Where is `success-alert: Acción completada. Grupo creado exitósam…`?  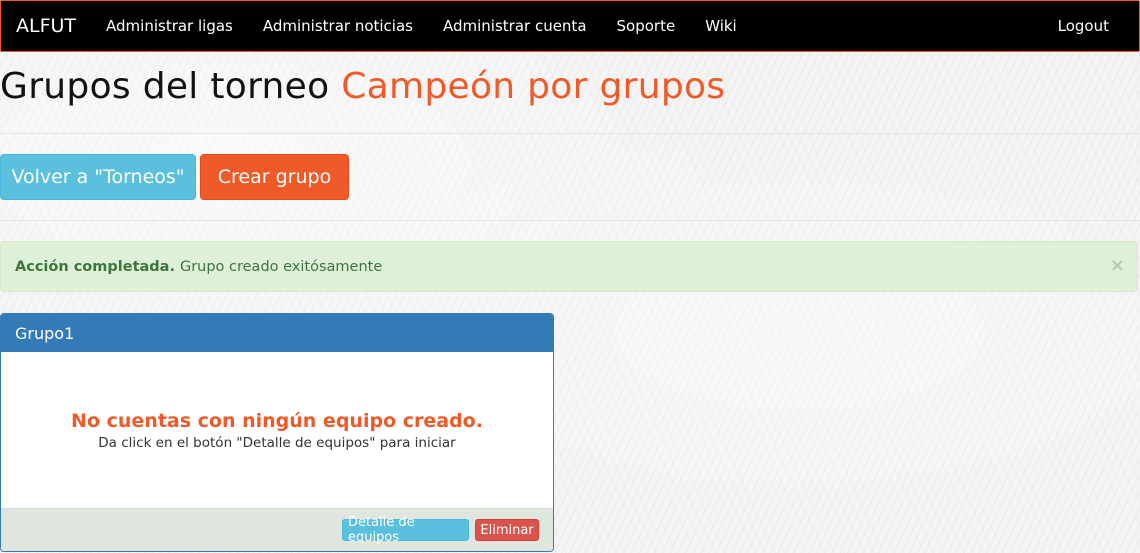
success-alert: Acción completada. Grupo creado exitósam… is located at coordinates (569, 266).